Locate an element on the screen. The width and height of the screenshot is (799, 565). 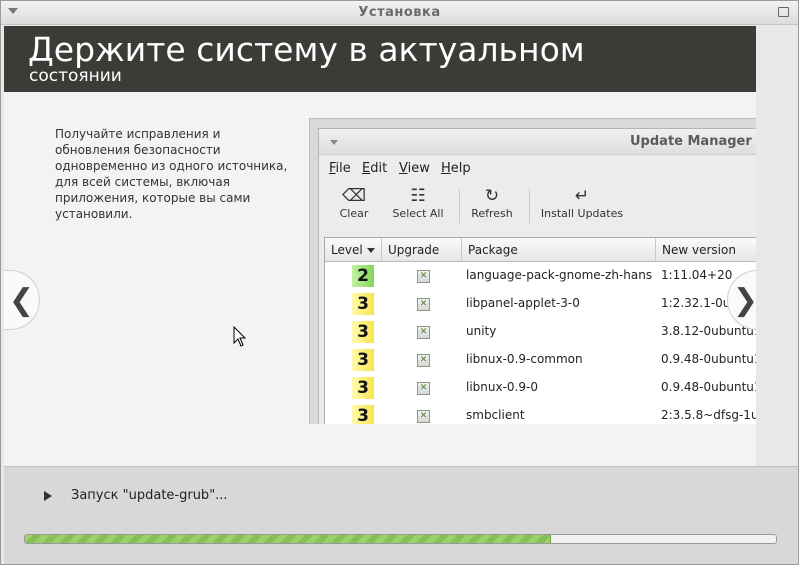
menu-bar: File Edit View Help is located at coordinates (537, 168).